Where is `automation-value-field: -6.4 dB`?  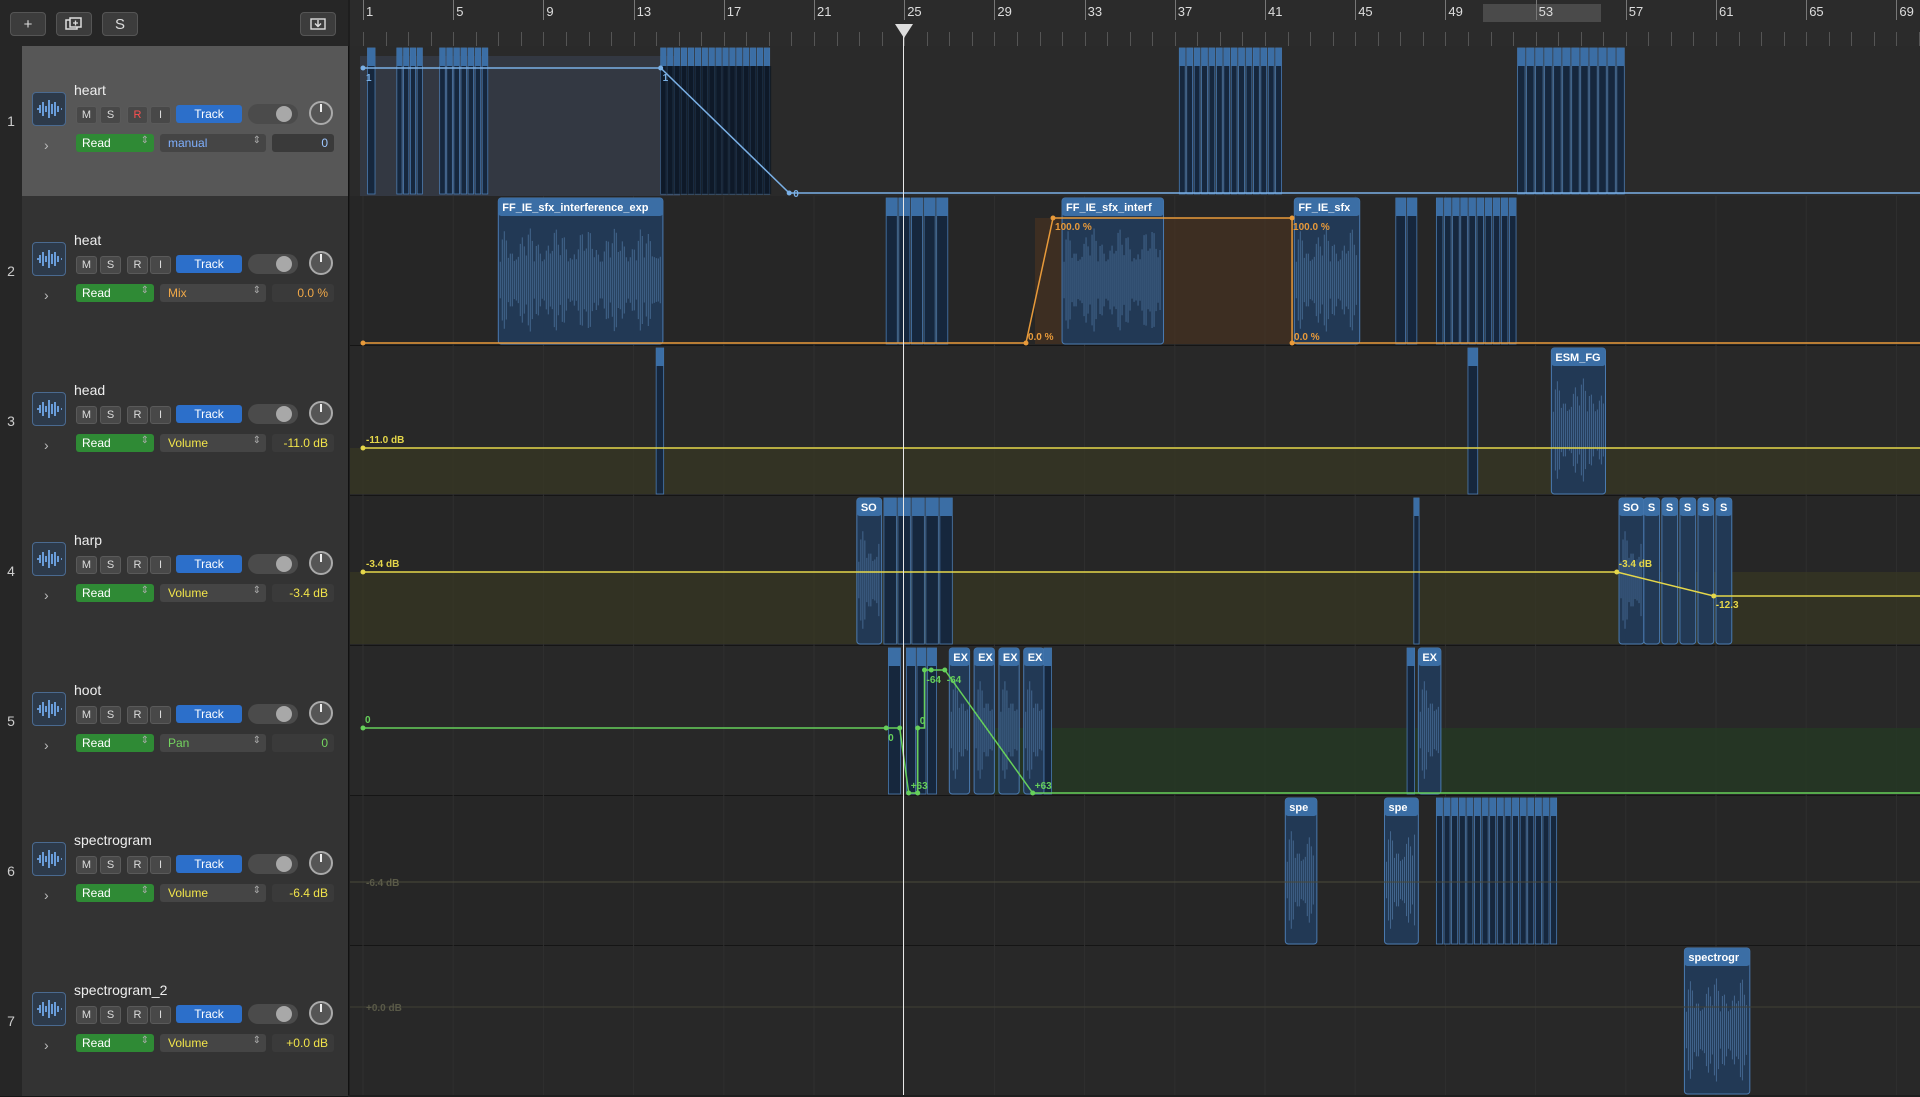 automation-value-field: -6.4 dB is located at coordinates (303, 893).